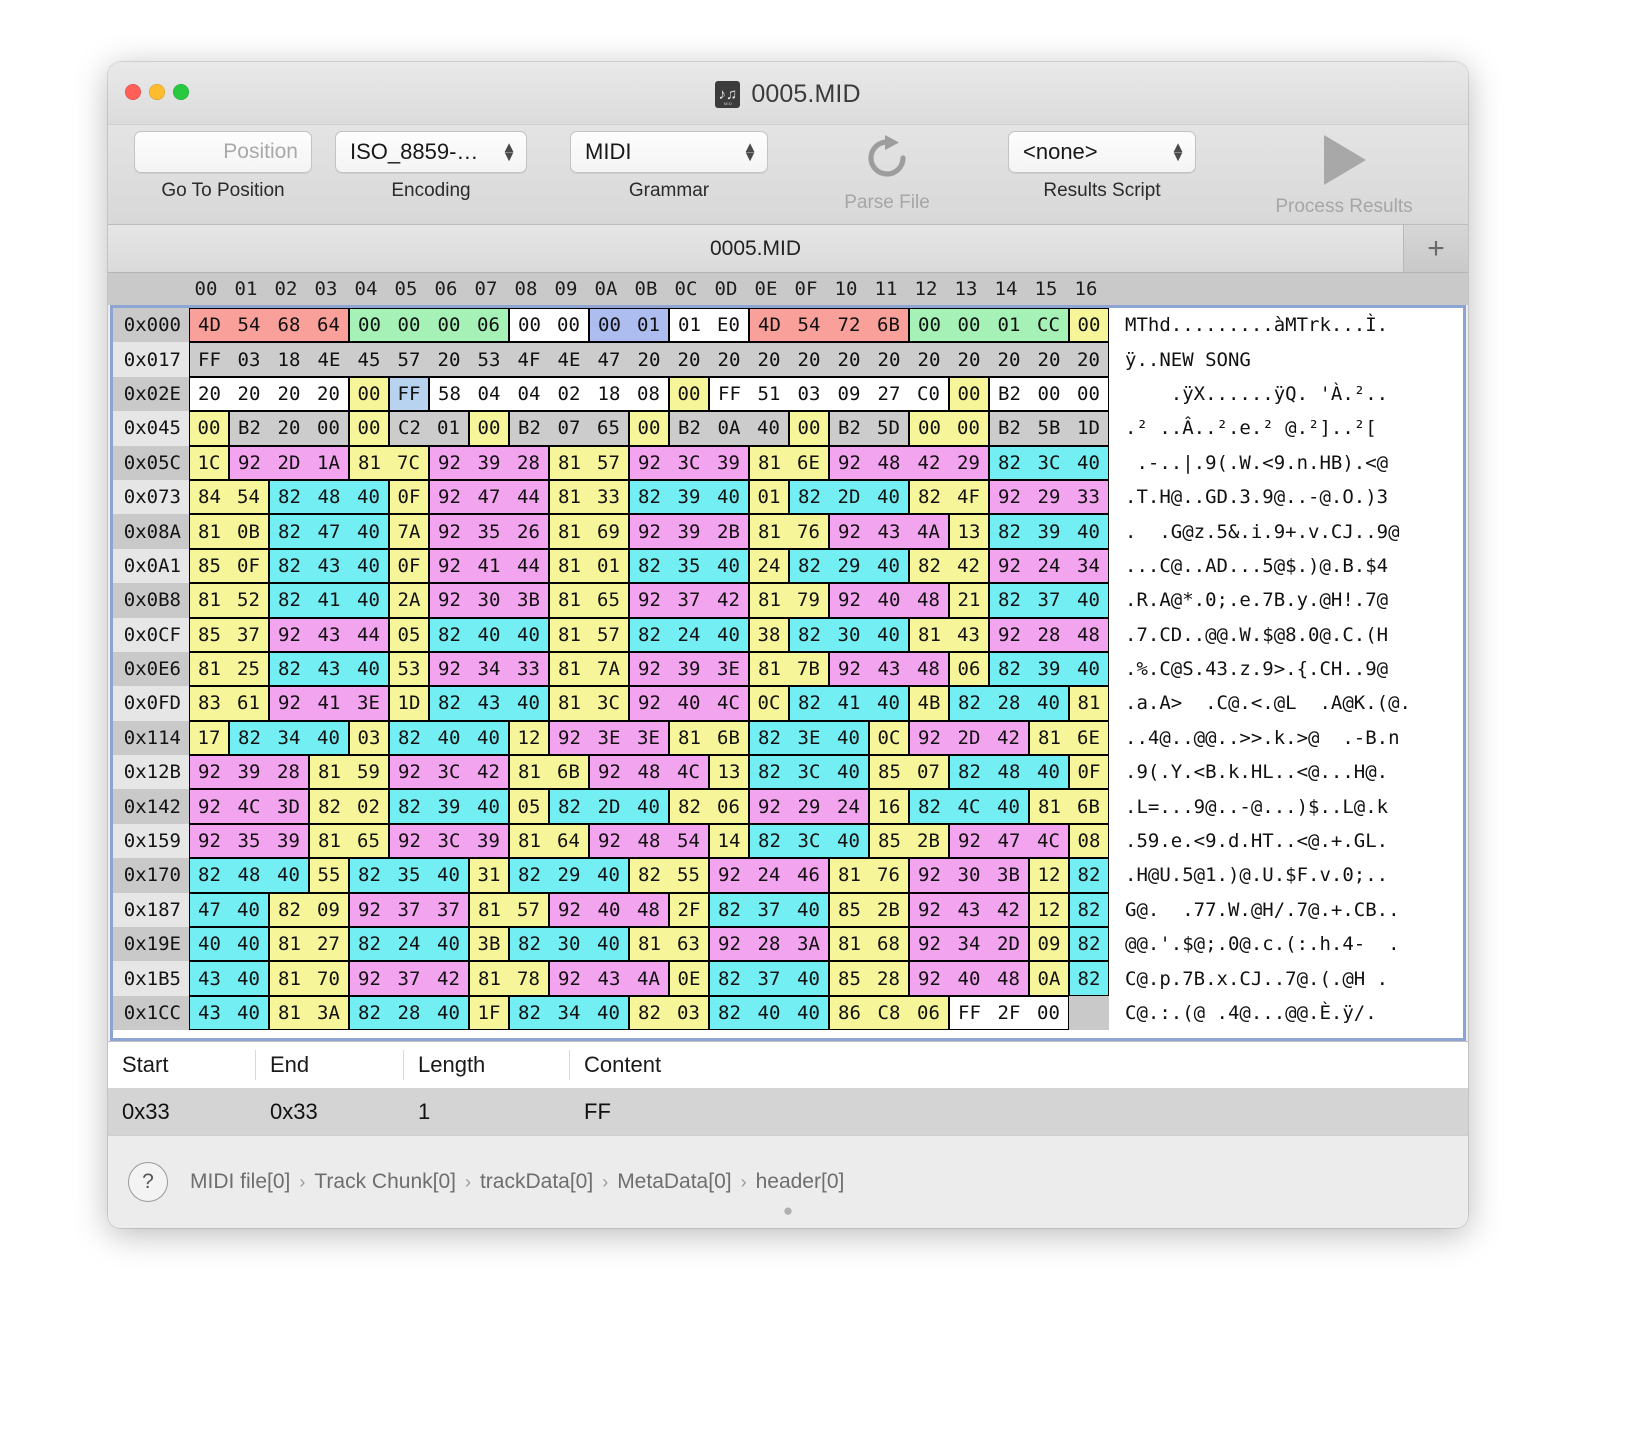  Describe the element at coordinates (669, 152) in the screenshot. I see `grammar-select: MIDI ▲ ▼` at that location.